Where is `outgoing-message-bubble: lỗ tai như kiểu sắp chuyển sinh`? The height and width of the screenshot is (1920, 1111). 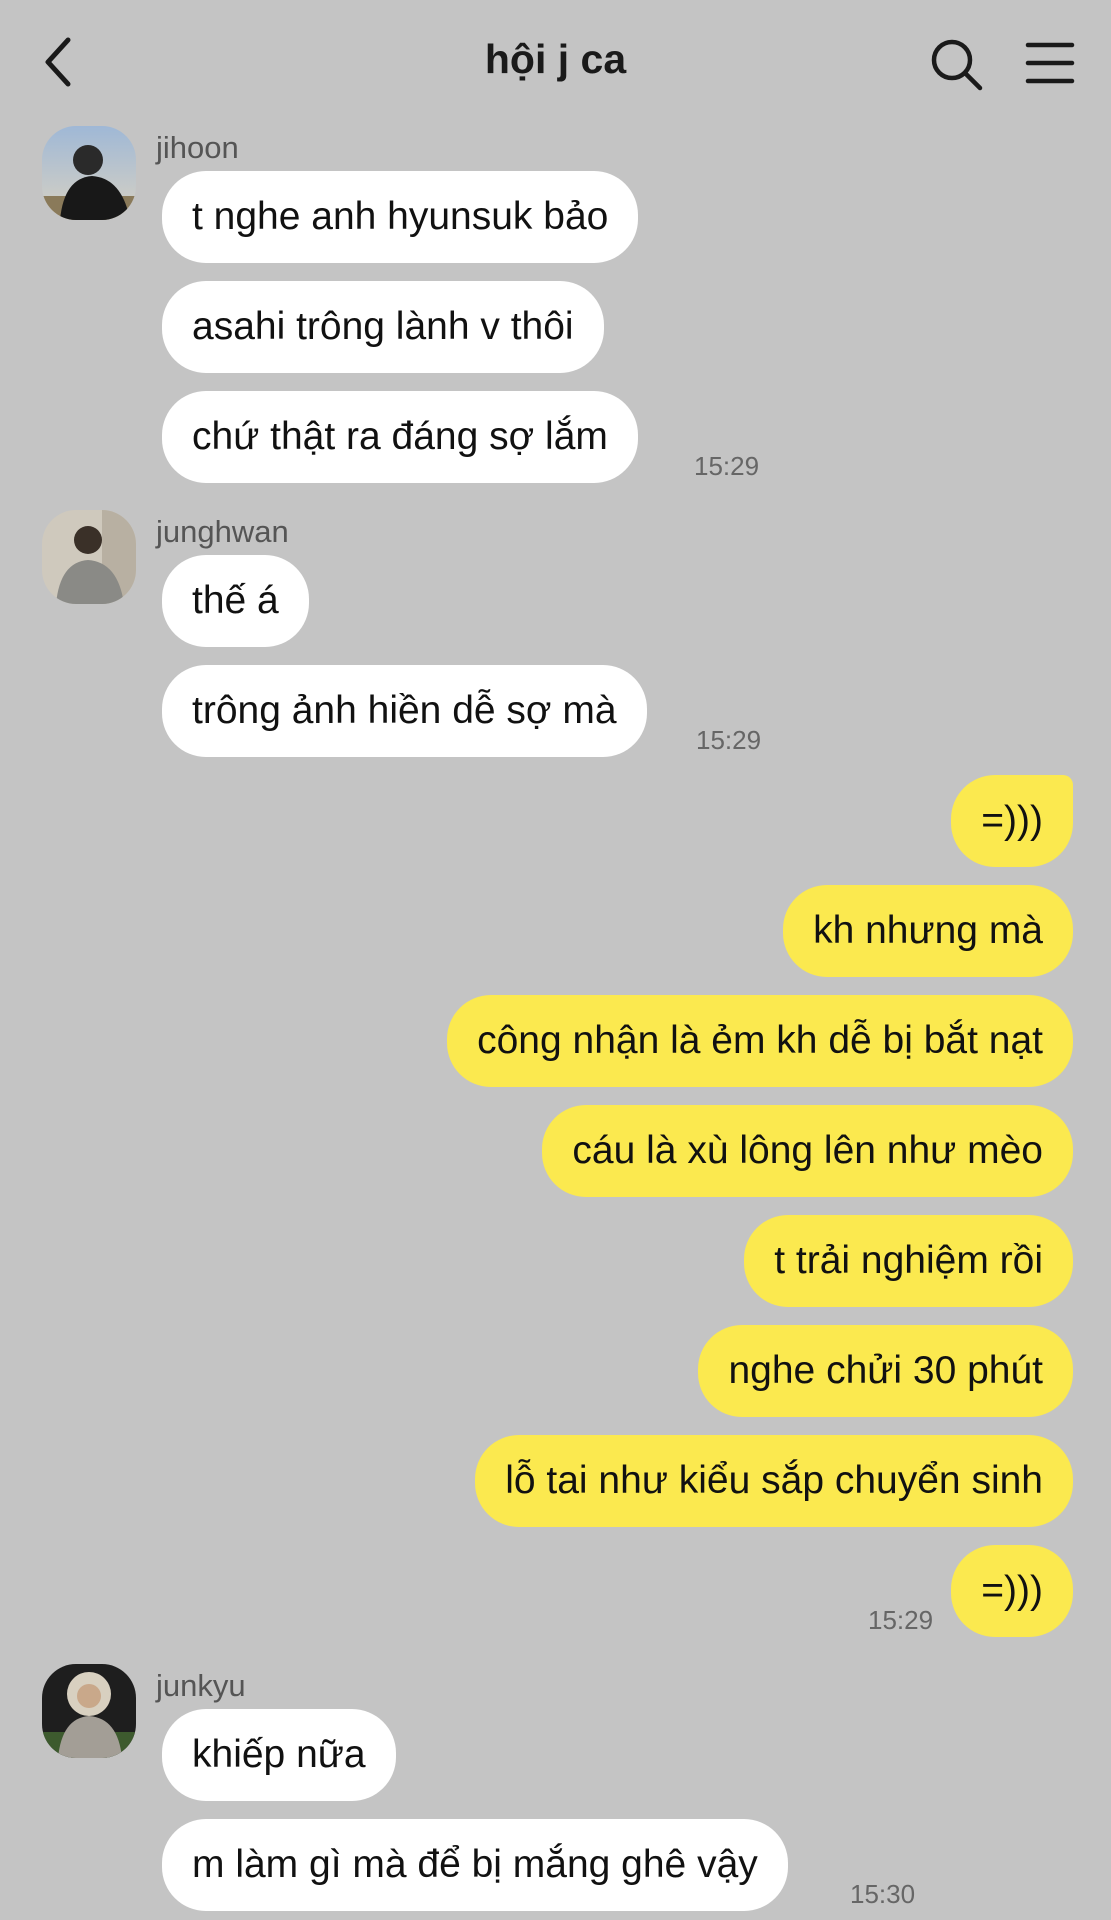 outgoing-message-bubble: lỗ tai như kiểu sắp chuyển sinh is located at coordinates (774, 1481).